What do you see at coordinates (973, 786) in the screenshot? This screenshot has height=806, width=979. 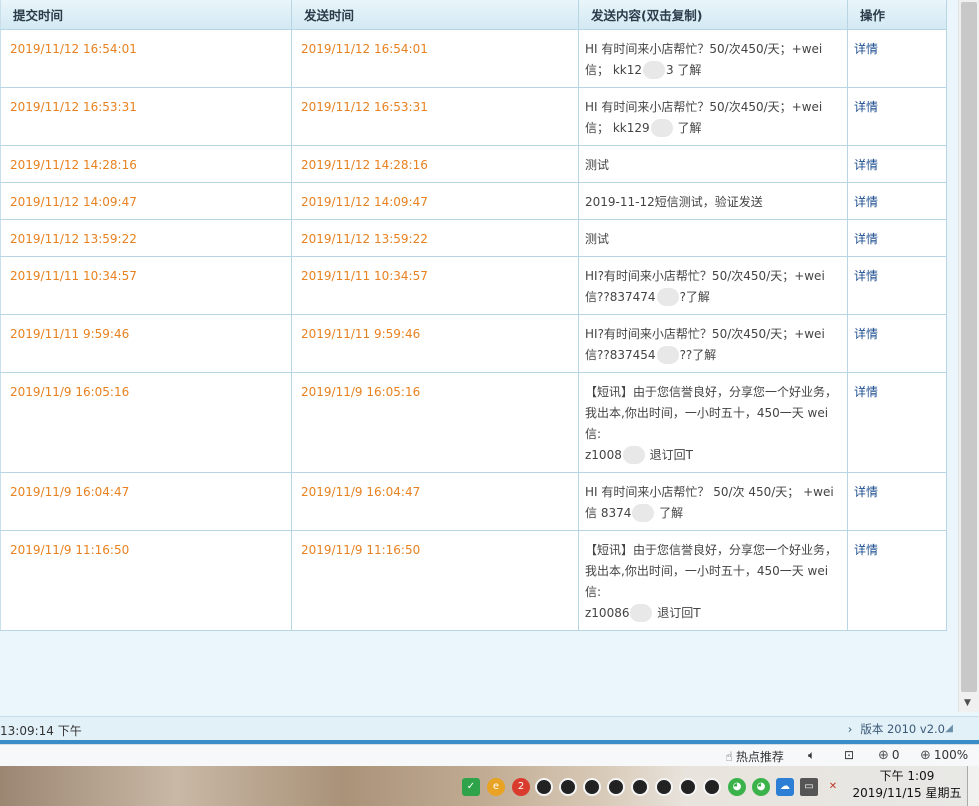 I see `show-desktop-button` at bounding box center [973, 786].